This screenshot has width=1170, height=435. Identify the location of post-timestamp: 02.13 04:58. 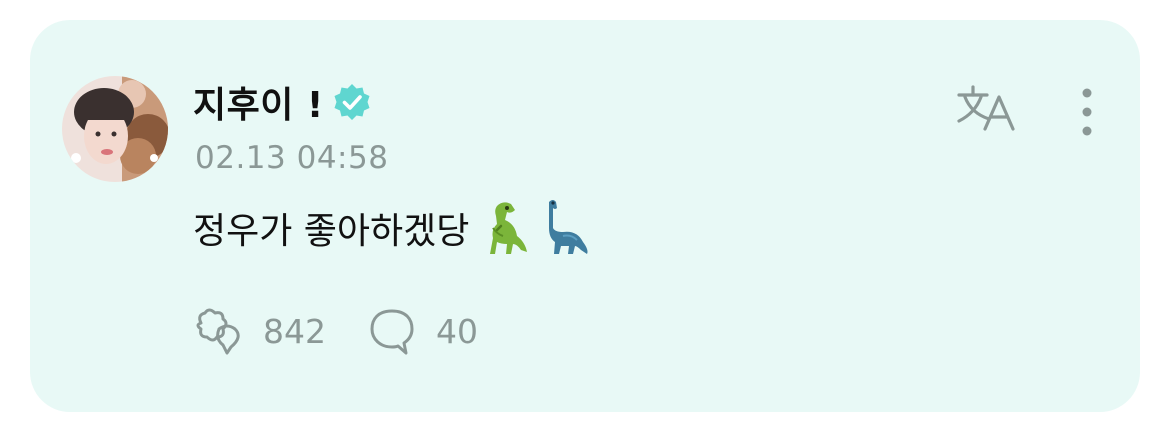
(292, 158).